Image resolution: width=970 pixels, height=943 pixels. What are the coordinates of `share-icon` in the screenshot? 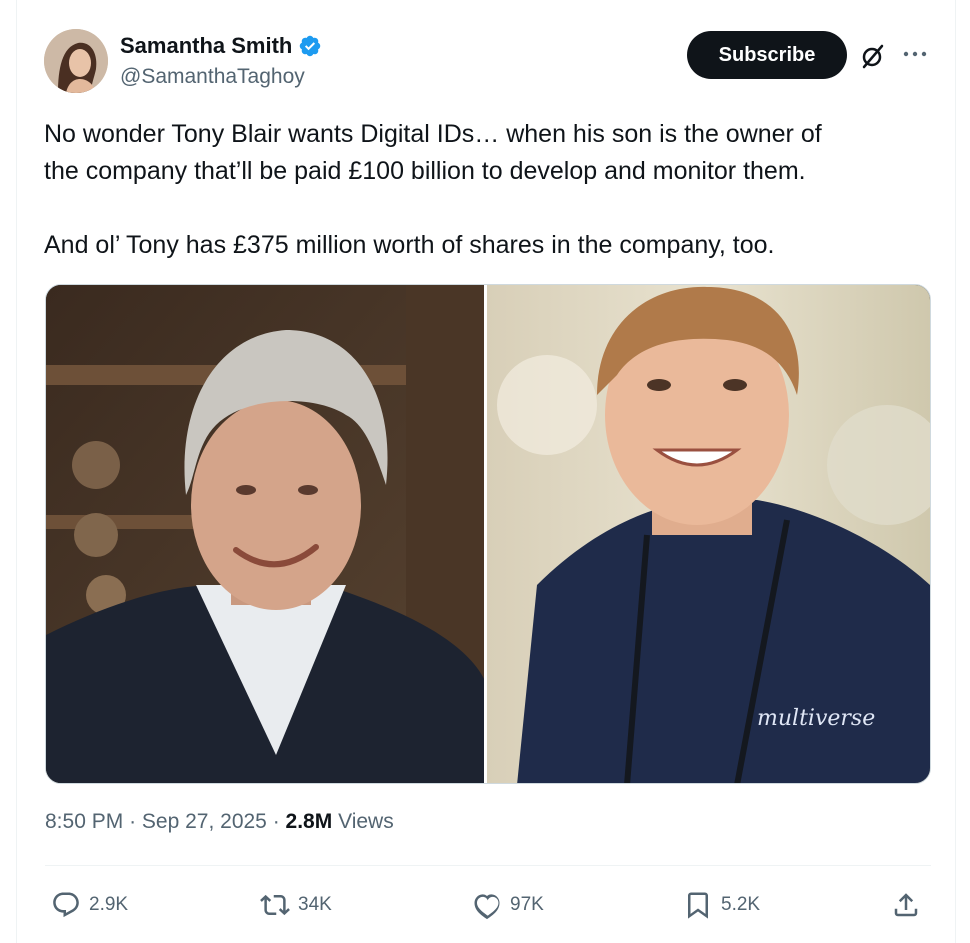 It's located at (906, 905).